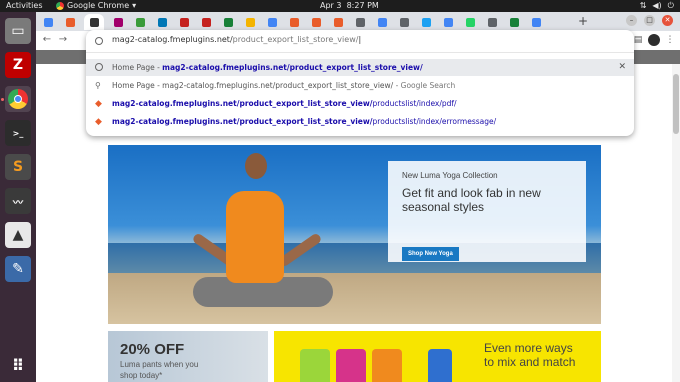 The image size is (680, 382). Describe the element at coordinates (530, 362) in the screenshot. I see `tile-line: to mix and match` at that location.